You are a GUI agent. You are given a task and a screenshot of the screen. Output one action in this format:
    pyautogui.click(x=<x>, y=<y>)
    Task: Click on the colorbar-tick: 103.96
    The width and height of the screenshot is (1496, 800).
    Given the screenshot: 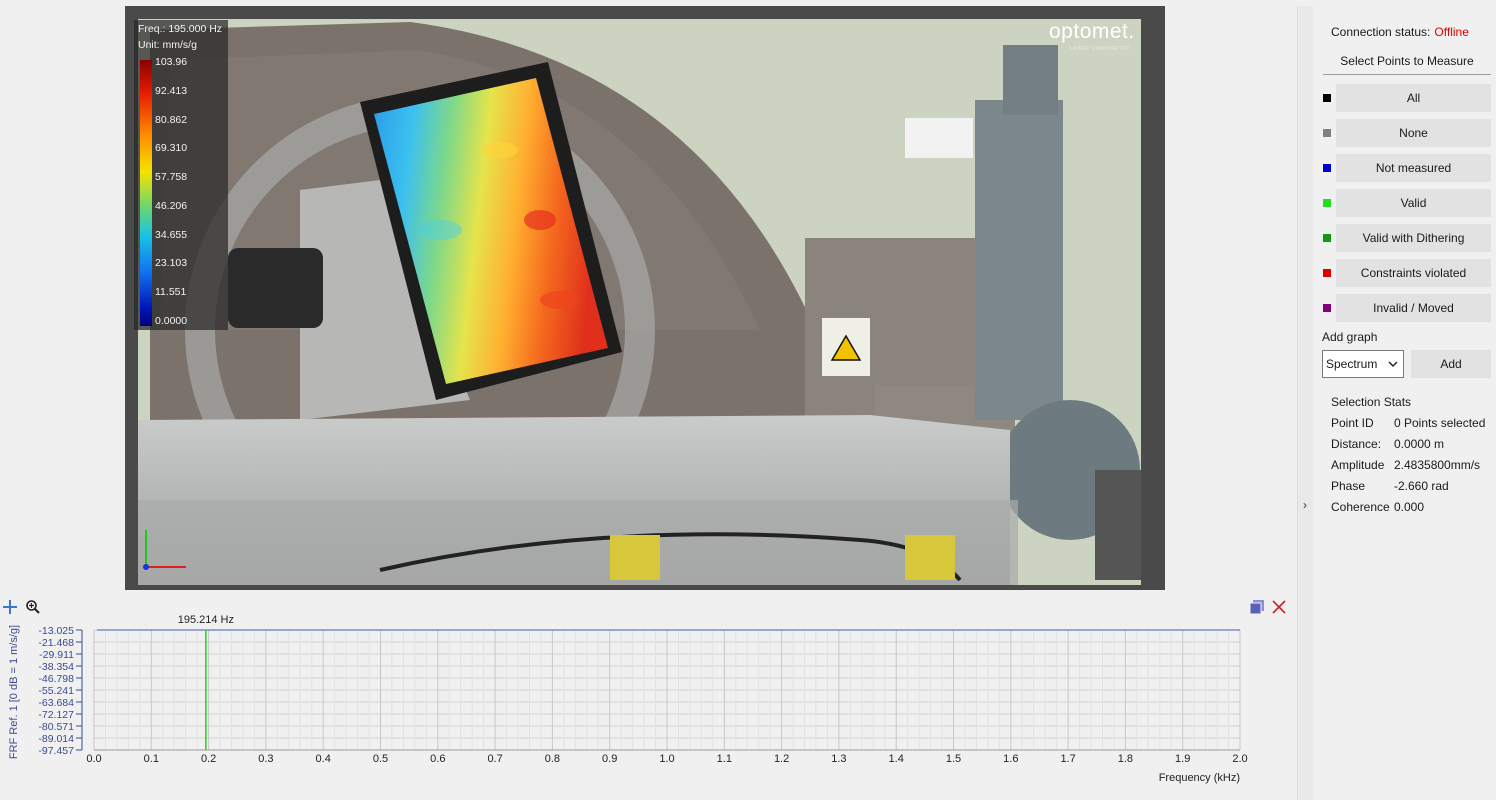 What is the action you would take?
    pyautogui.click(x=171, y=62)
    